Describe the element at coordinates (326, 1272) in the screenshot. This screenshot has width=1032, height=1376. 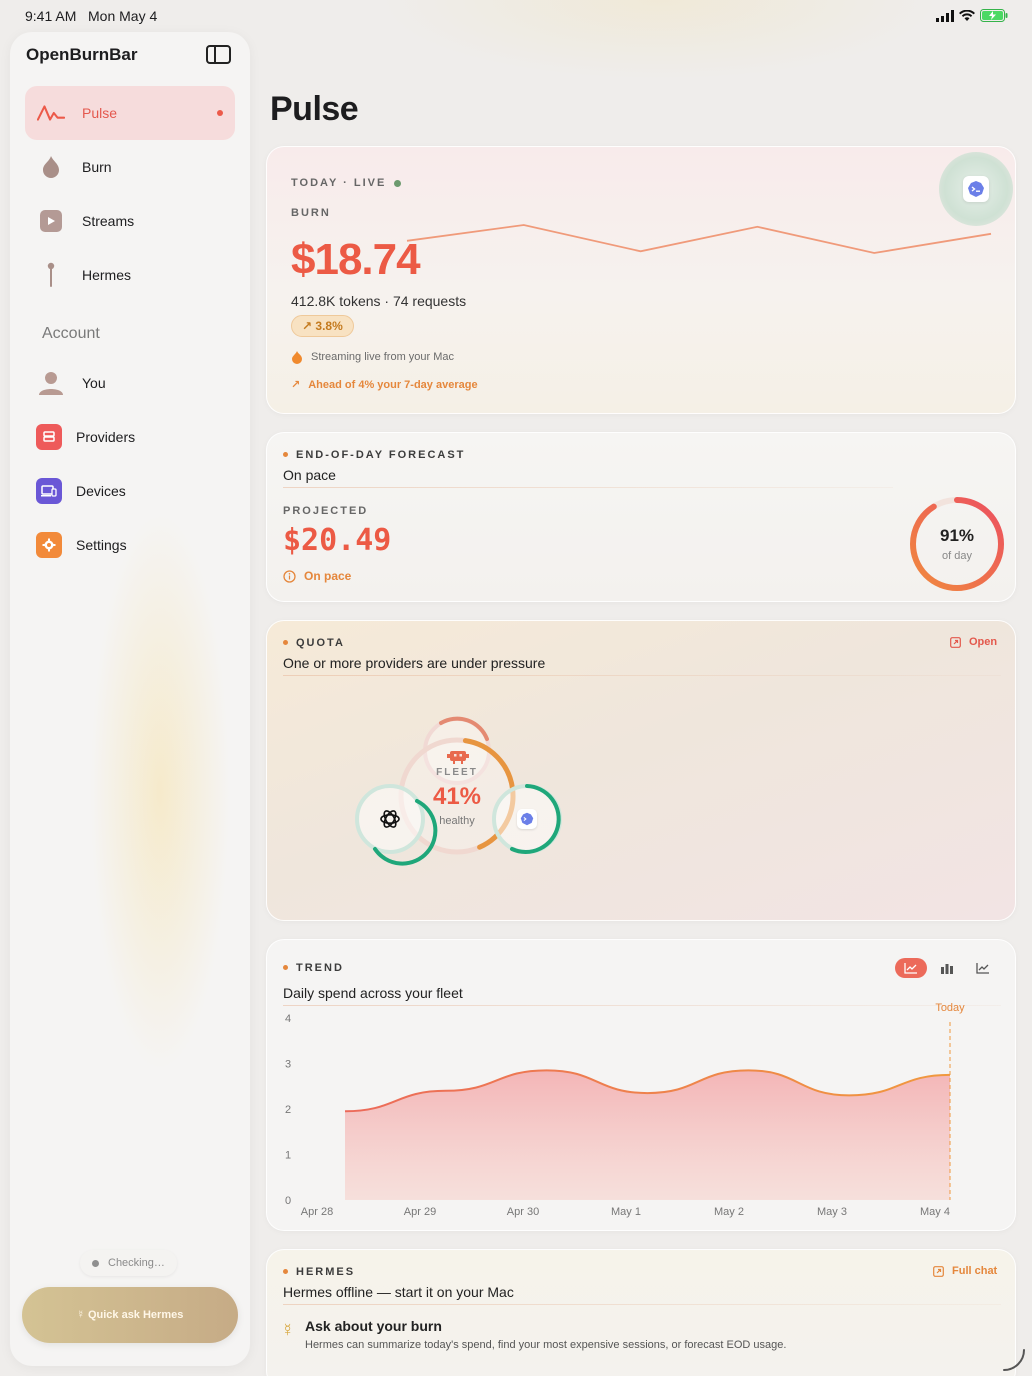
I see `hermes-eyebrow-text: HERMES` at that location.